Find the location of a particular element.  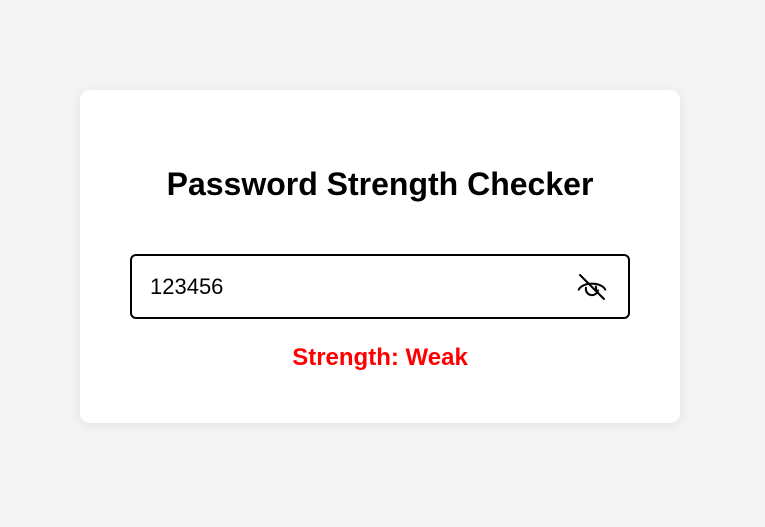

strength-label: Strength: Weak is located at coordinates (380, 357).